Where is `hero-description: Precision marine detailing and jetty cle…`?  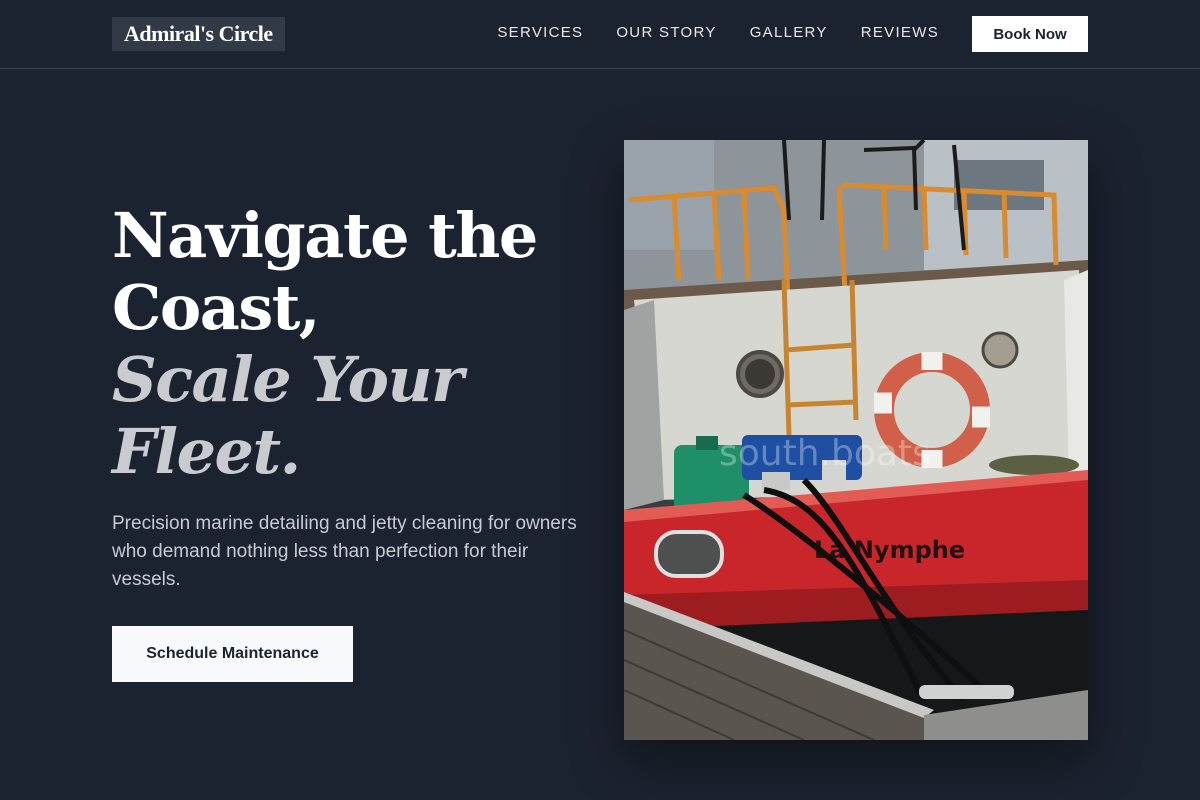 hero-description: Precision marine detailing and jetty cle… is located at coordinates (344, 551).